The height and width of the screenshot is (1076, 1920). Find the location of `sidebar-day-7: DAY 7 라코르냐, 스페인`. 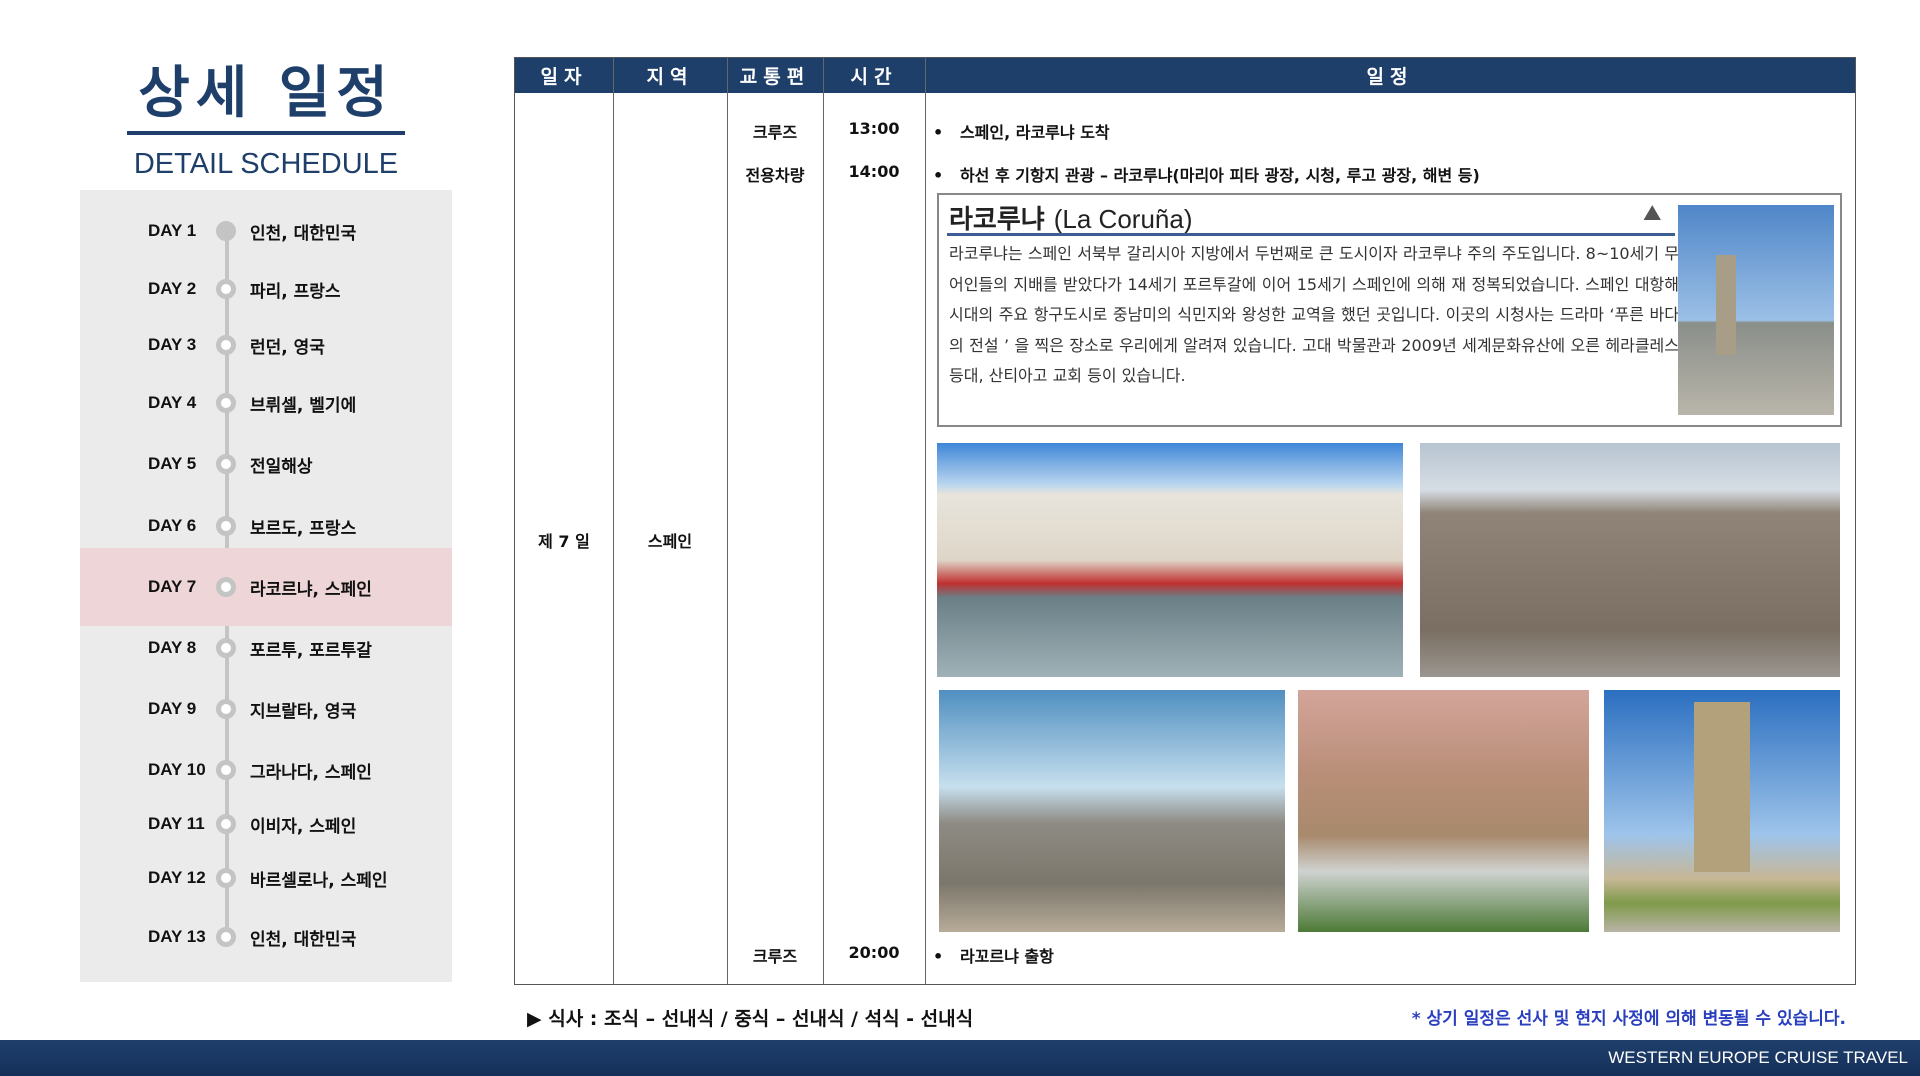

sidebar-day-7: DAY 7 라코르냐, 스페인 is located at coordinates (266, 587).